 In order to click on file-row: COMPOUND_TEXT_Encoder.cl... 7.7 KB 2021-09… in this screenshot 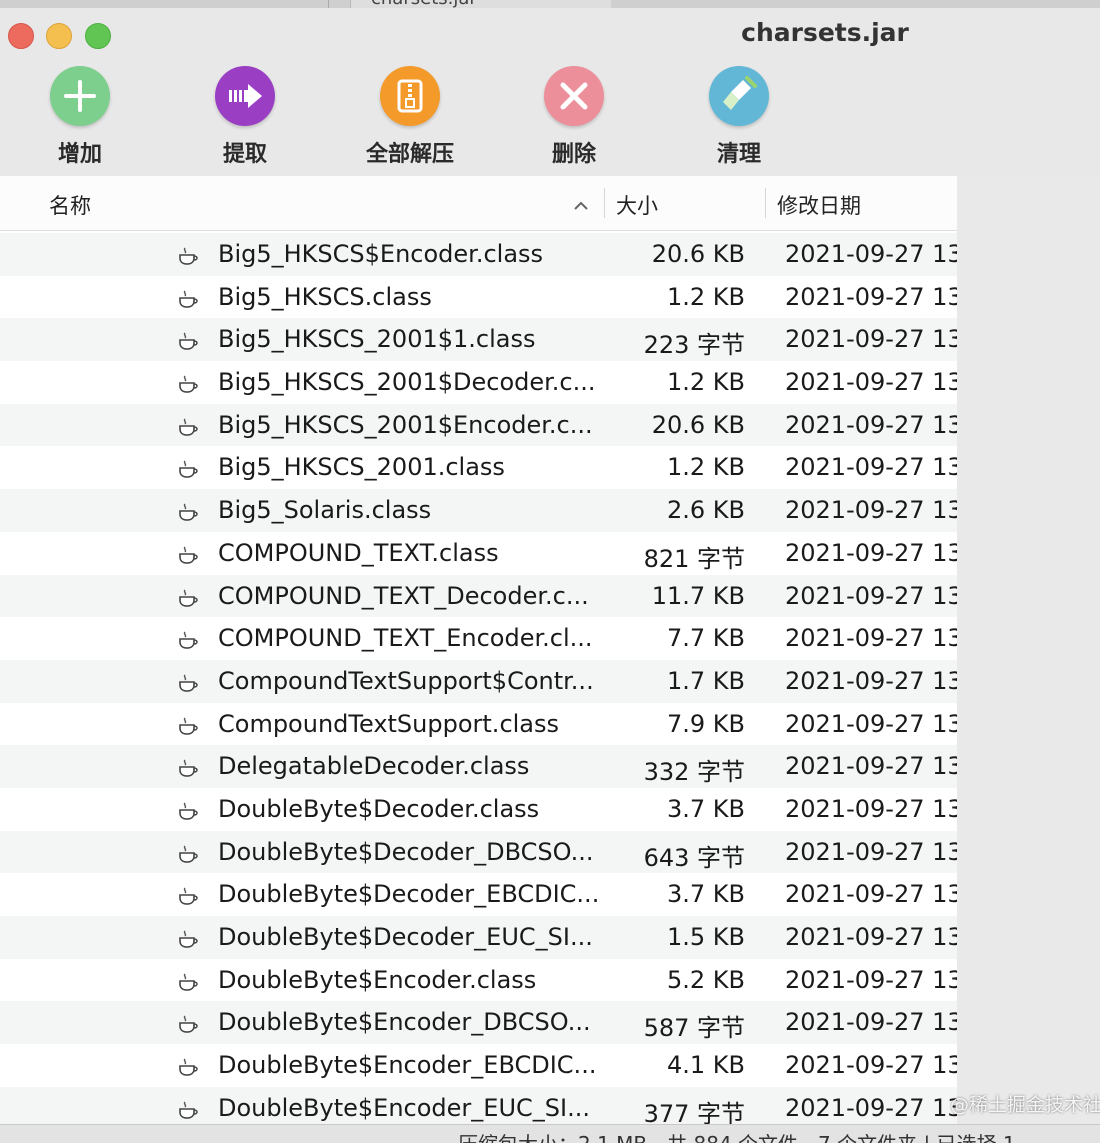, I will do `click(478, 638)`.